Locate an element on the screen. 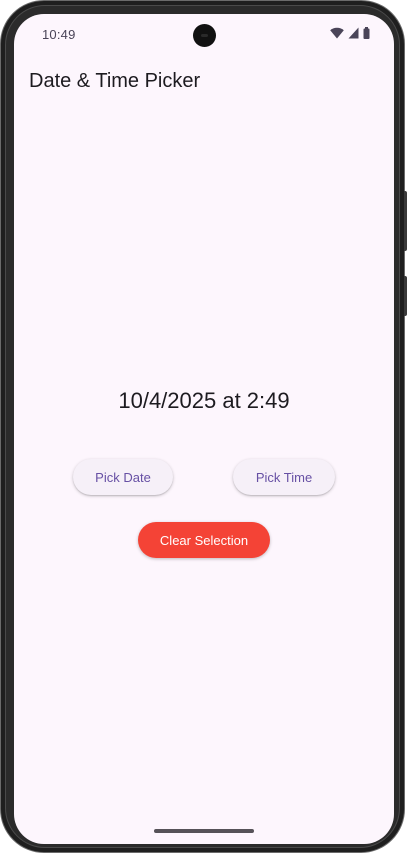  clear-selection-button: Clear Selection is located at coordinates (204, 540).